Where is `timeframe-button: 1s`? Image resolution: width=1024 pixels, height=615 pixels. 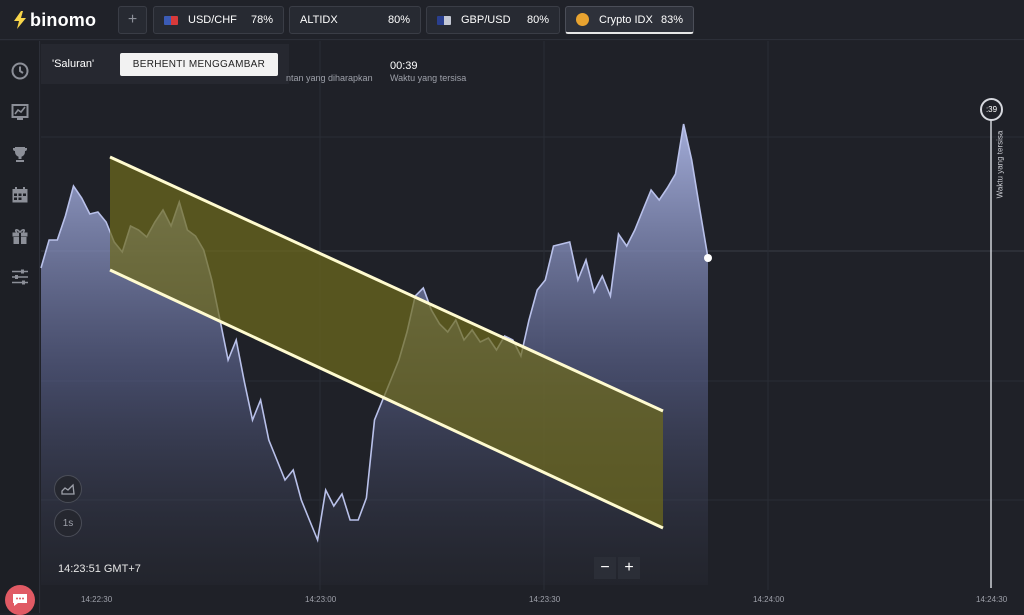 timeframe-button: 1s is located at coordinates (68, 523).